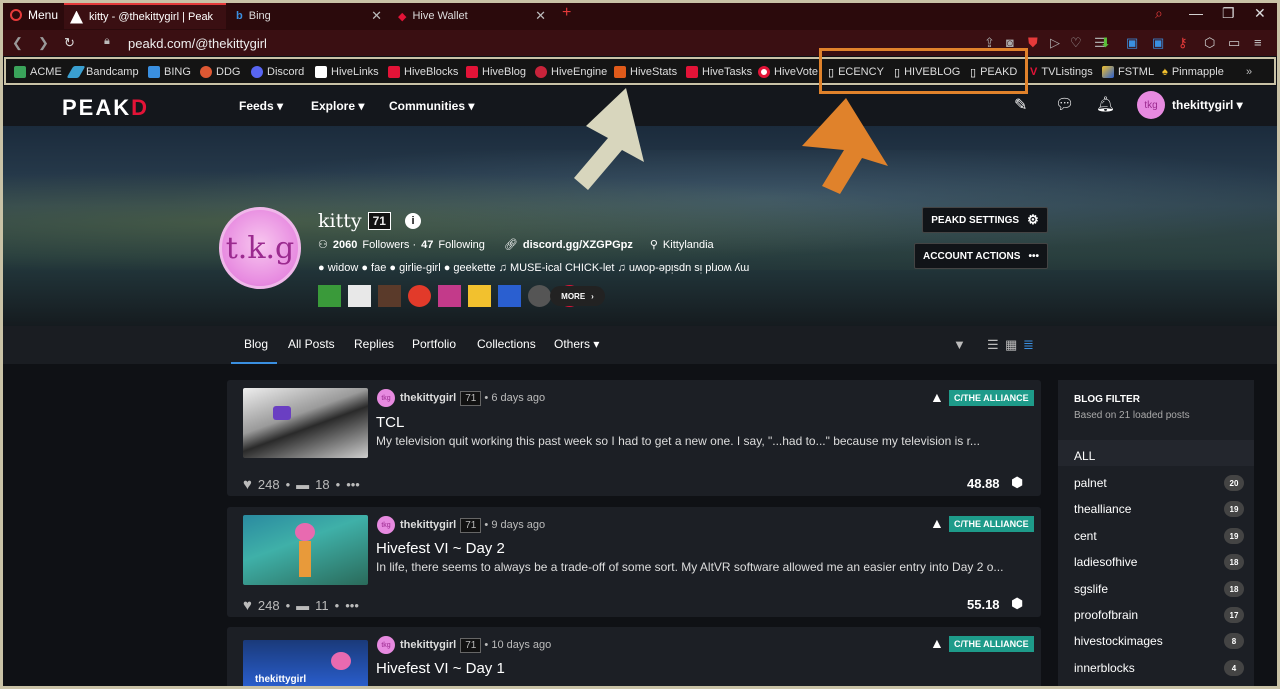 This screenshot has width=1280, height=689. Describe the element at coordinates (277, 72) in the screenshot. I see `bookmark-discord: Discord` at that location.